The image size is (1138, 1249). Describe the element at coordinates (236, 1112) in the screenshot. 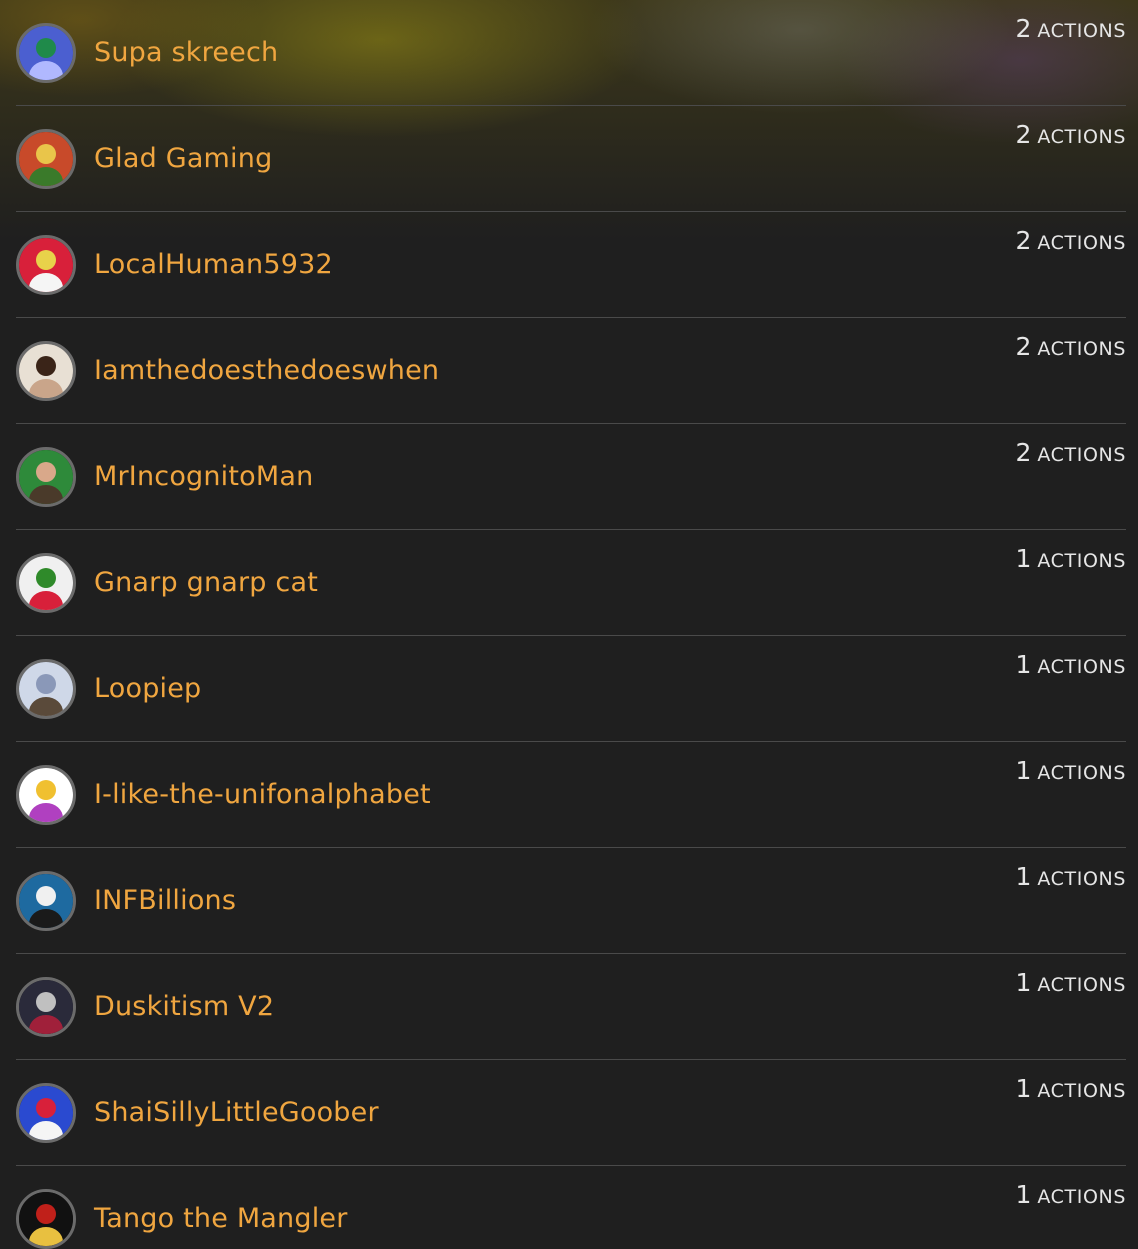

I see `username-link: ShaiSillyLittleGoober` at that location.